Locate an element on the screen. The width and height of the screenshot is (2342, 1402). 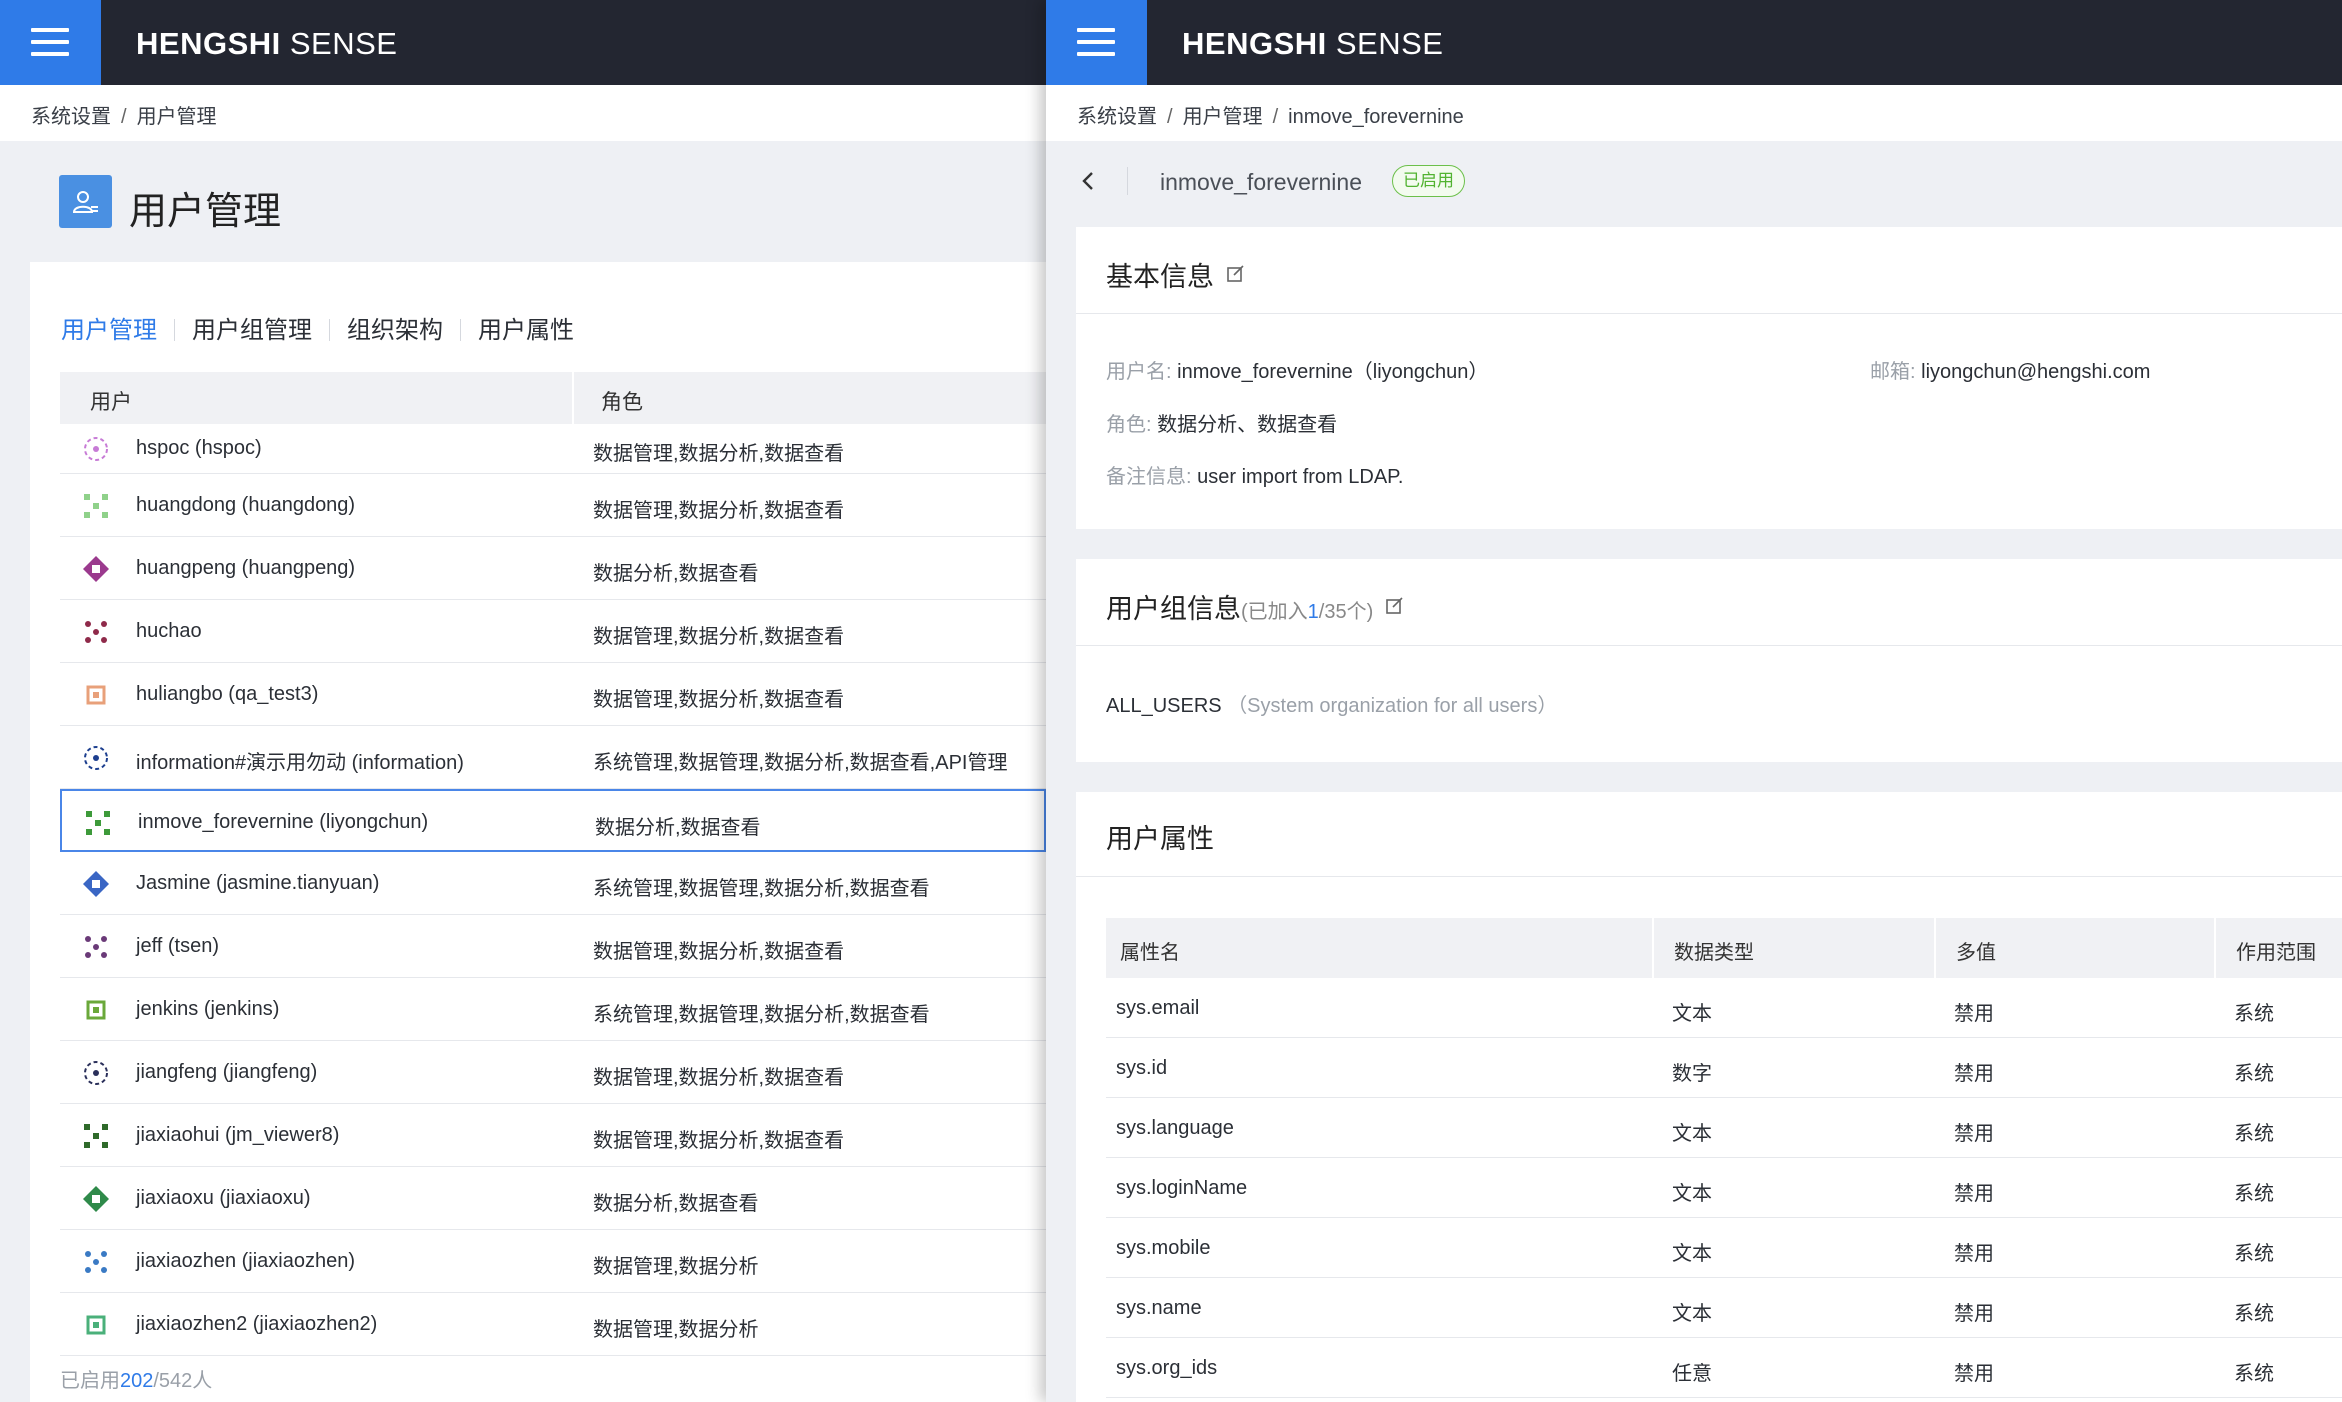
table-row: huliangbo (qa_test3) 数据管理,数据分析,数据查看 is located at coordinates (553, 694).